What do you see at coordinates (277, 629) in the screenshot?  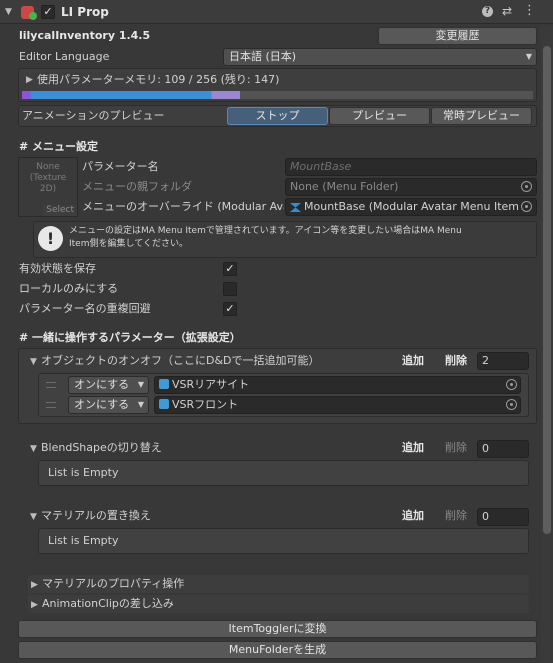 I see `convert-itemtoggler-button: ItemTogglerに変換` at bounding box center [277, 629].